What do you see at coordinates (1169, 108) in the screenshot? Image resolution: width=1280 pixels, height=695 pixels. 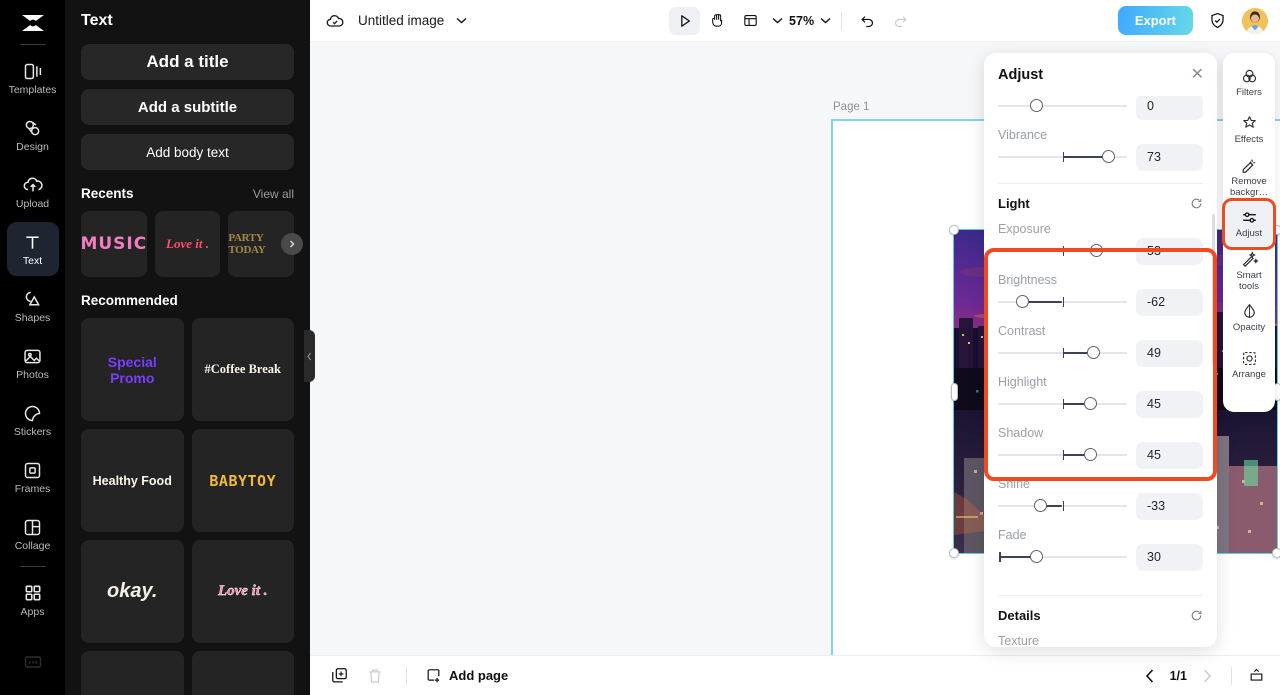 I see `slider-value: 0` at bounding box center [1169, 108].